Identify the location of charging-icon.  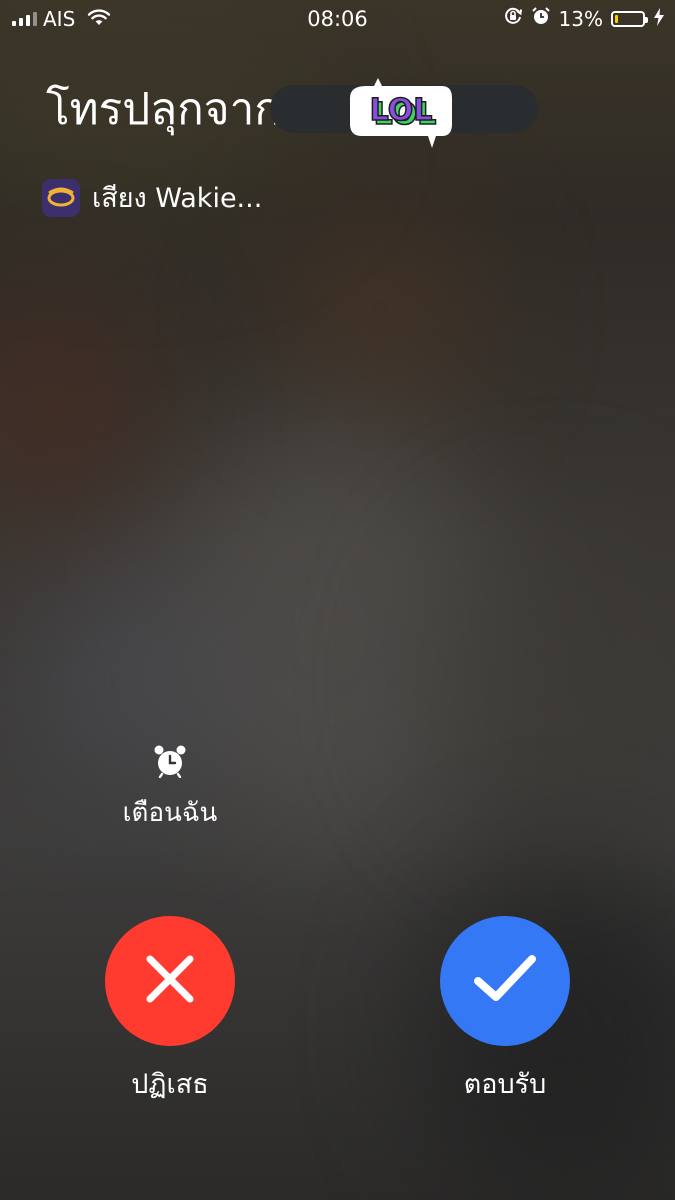
(659, 19).